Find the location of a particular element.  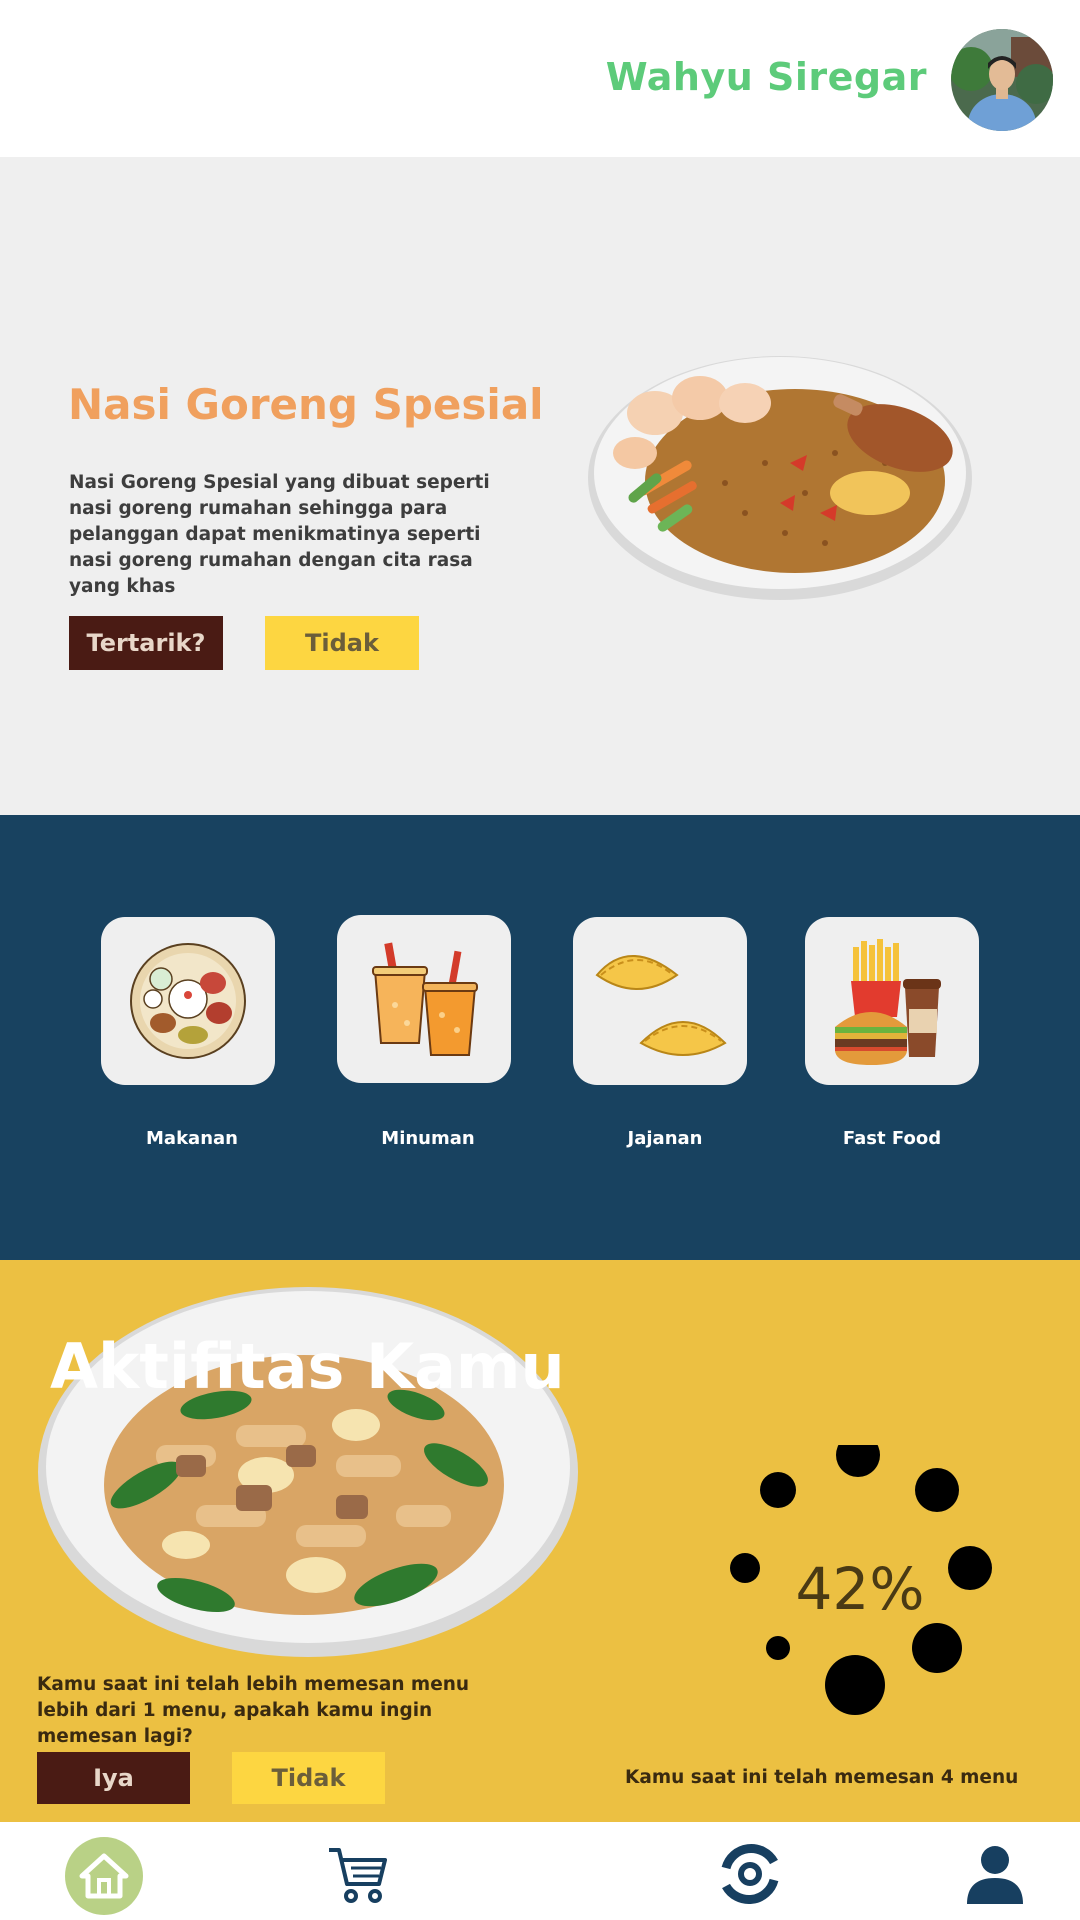

profile-icon is located at coordinates (995, 1875).